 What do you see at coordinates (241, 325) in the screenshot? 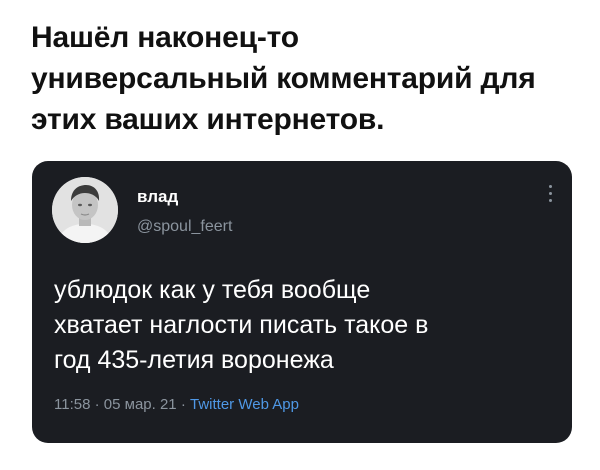
I see `tweet-text-line-2: хватает наглости писать такое в` at bounding box center [241, 325].